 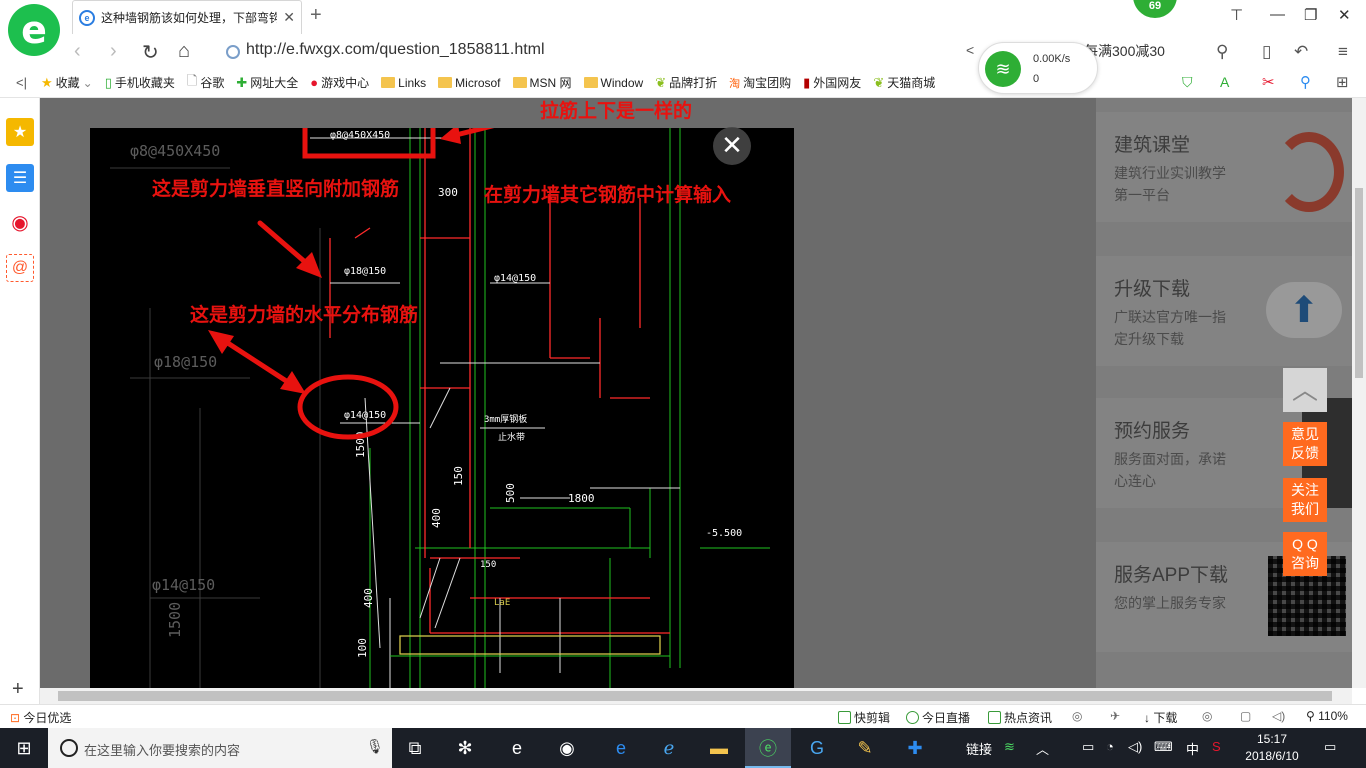 I want to click on today-picks: ⊡ 今日优选, so click(x=40, y=717).